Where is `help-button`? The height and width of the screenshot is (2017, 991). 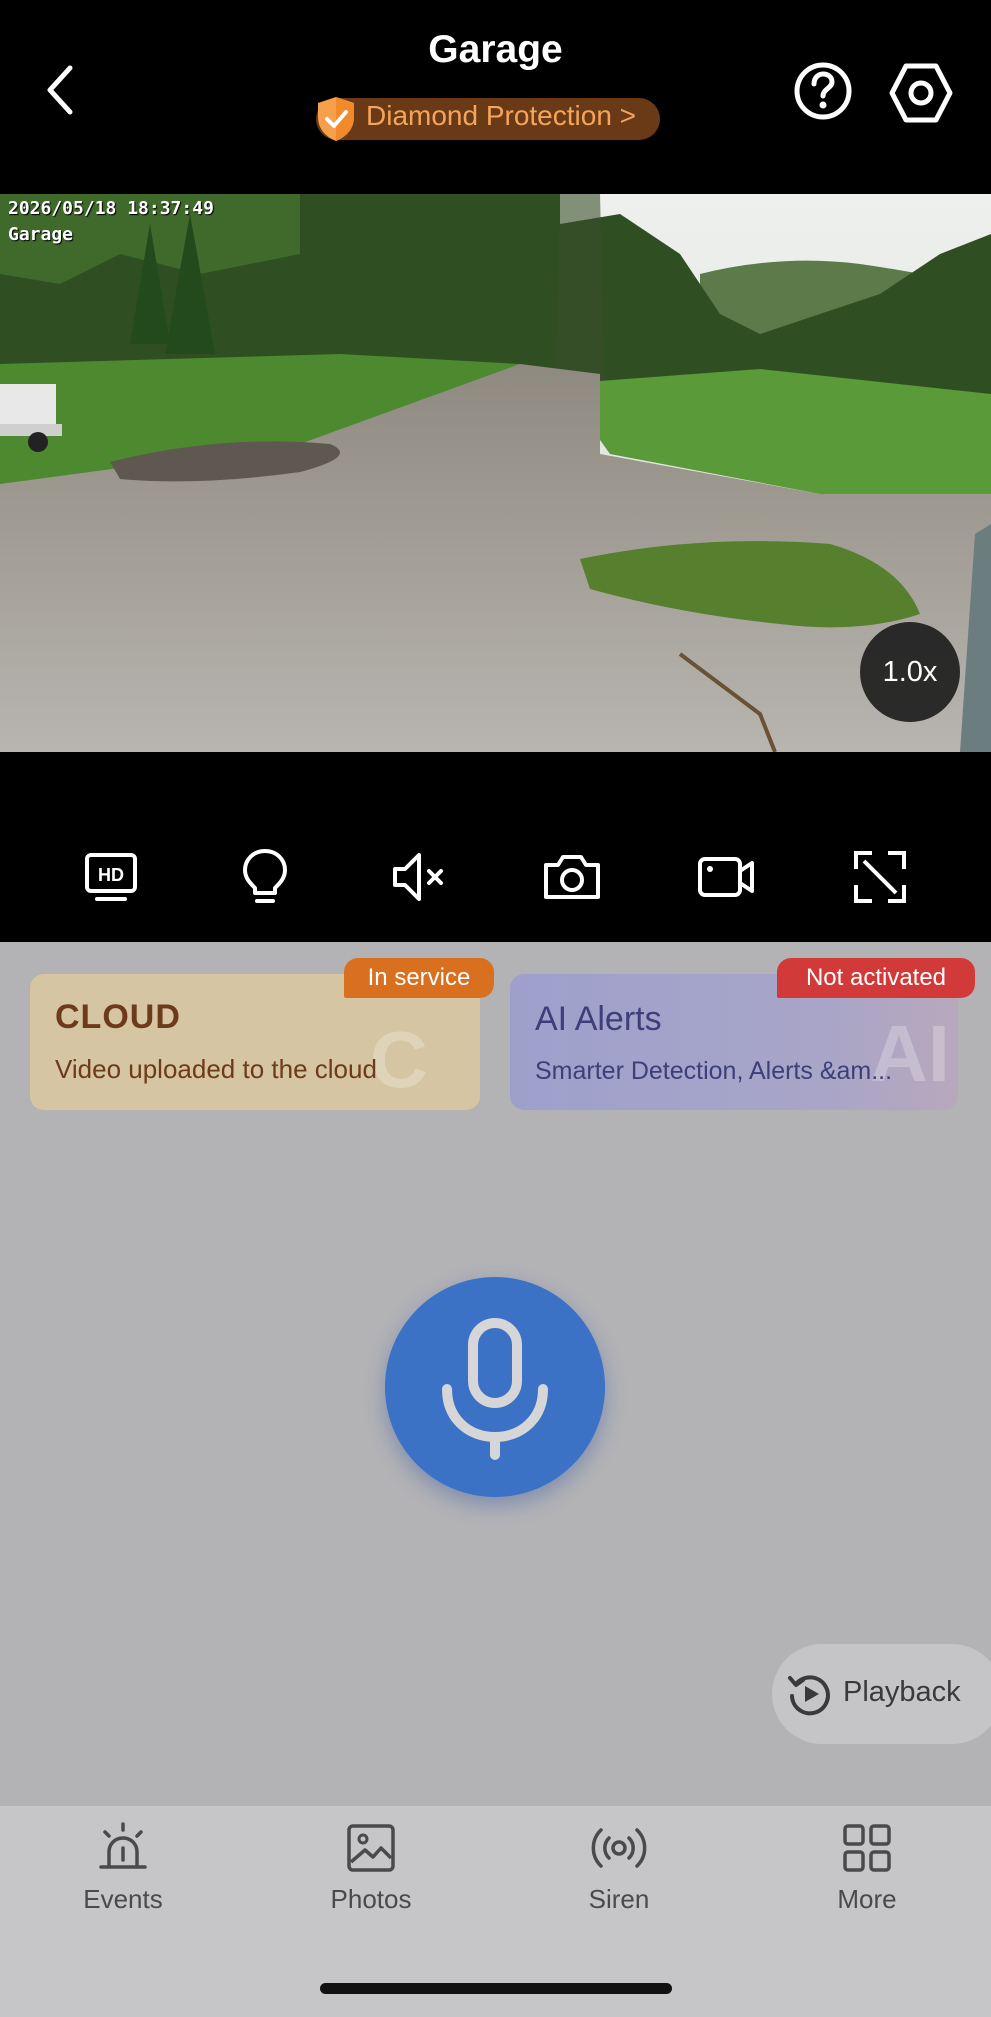
help-button is located at coordinates (823, 91).